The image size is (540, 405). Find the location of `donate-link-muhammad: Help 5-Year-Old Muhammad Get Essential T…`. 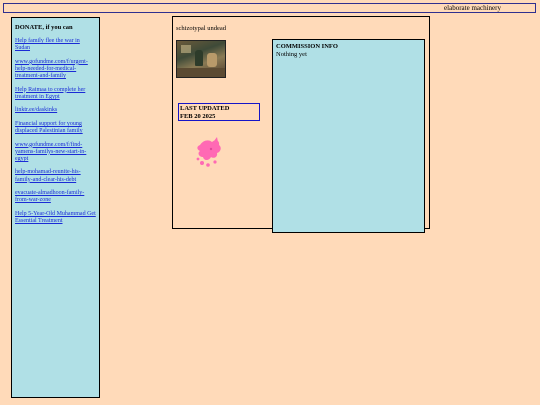

donate-link-muhammad: Help 5-Year-Old Muhammad Get Essential T… is located at coordinates (55, 218).